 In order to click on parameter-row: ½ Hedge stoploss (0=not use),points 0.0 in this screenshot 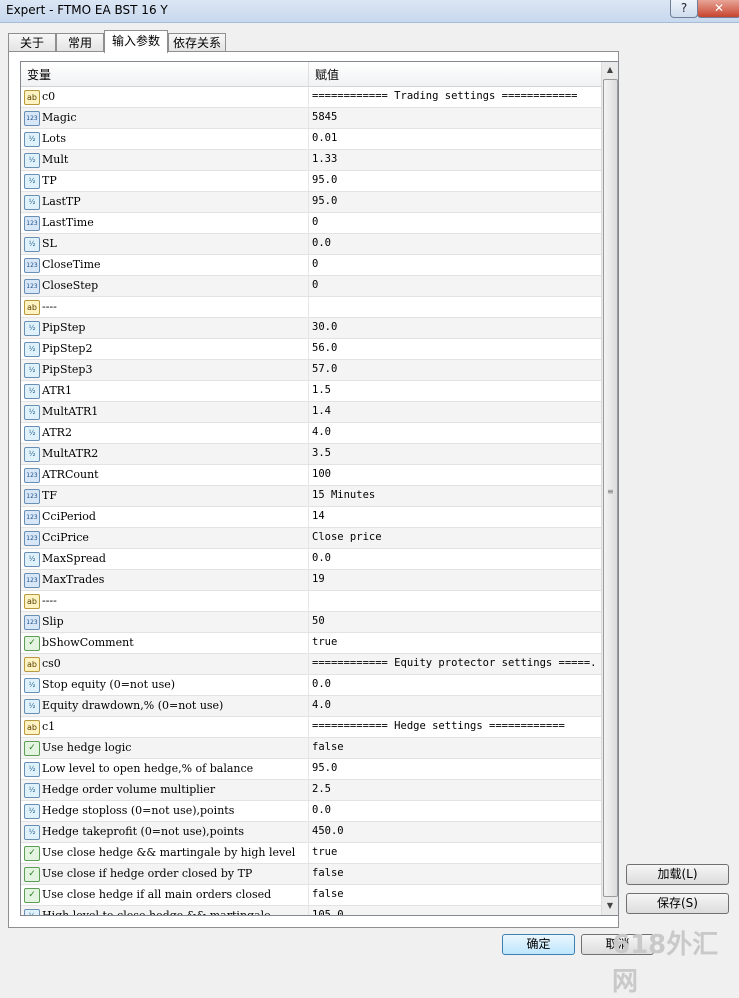, I will do `click(311, 811)`.